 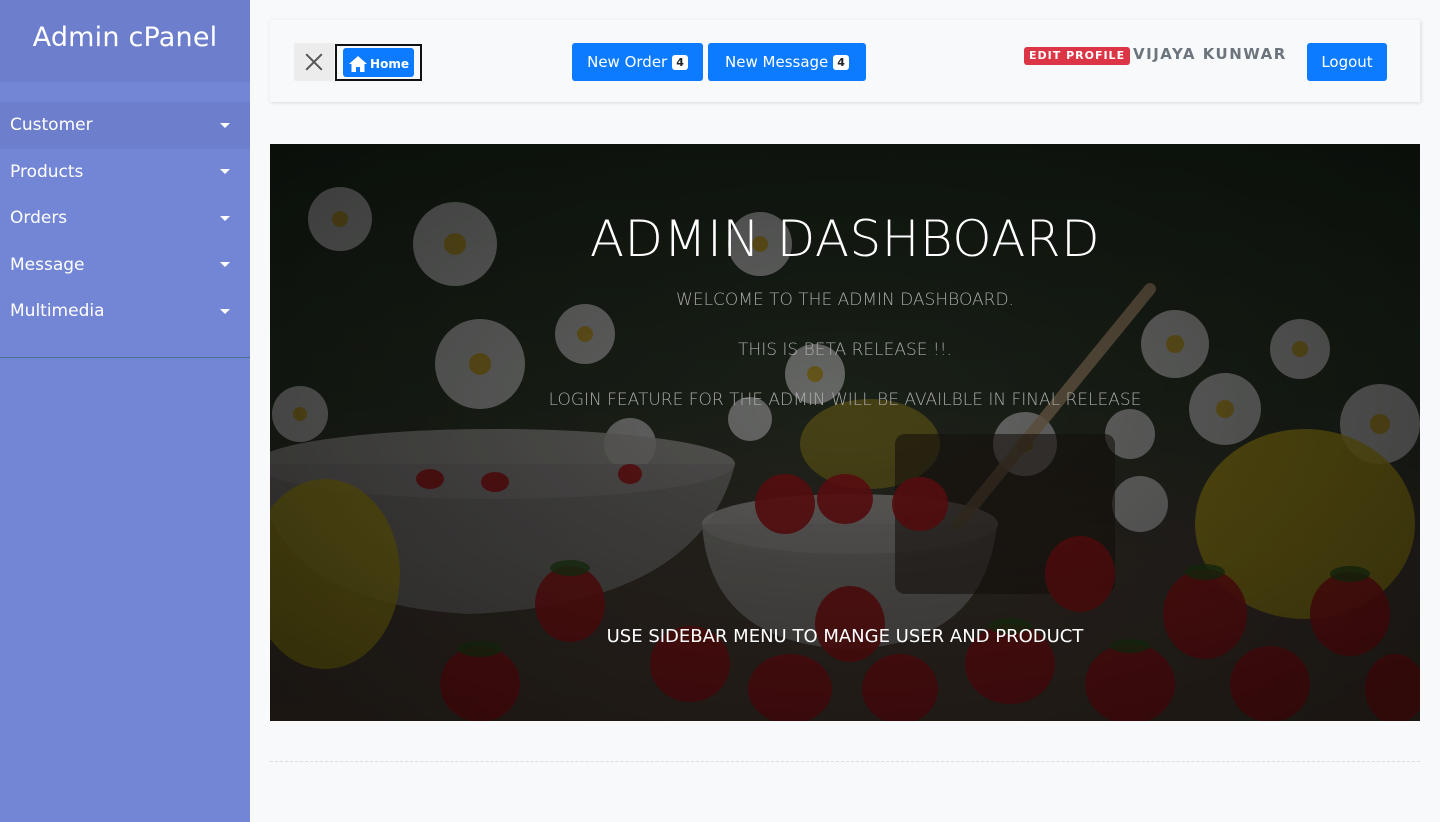 What do you see at coordinates (841, 62) in the screenshot?
I see `new-message-count-badge: 4` at bounding box center [841, 62].